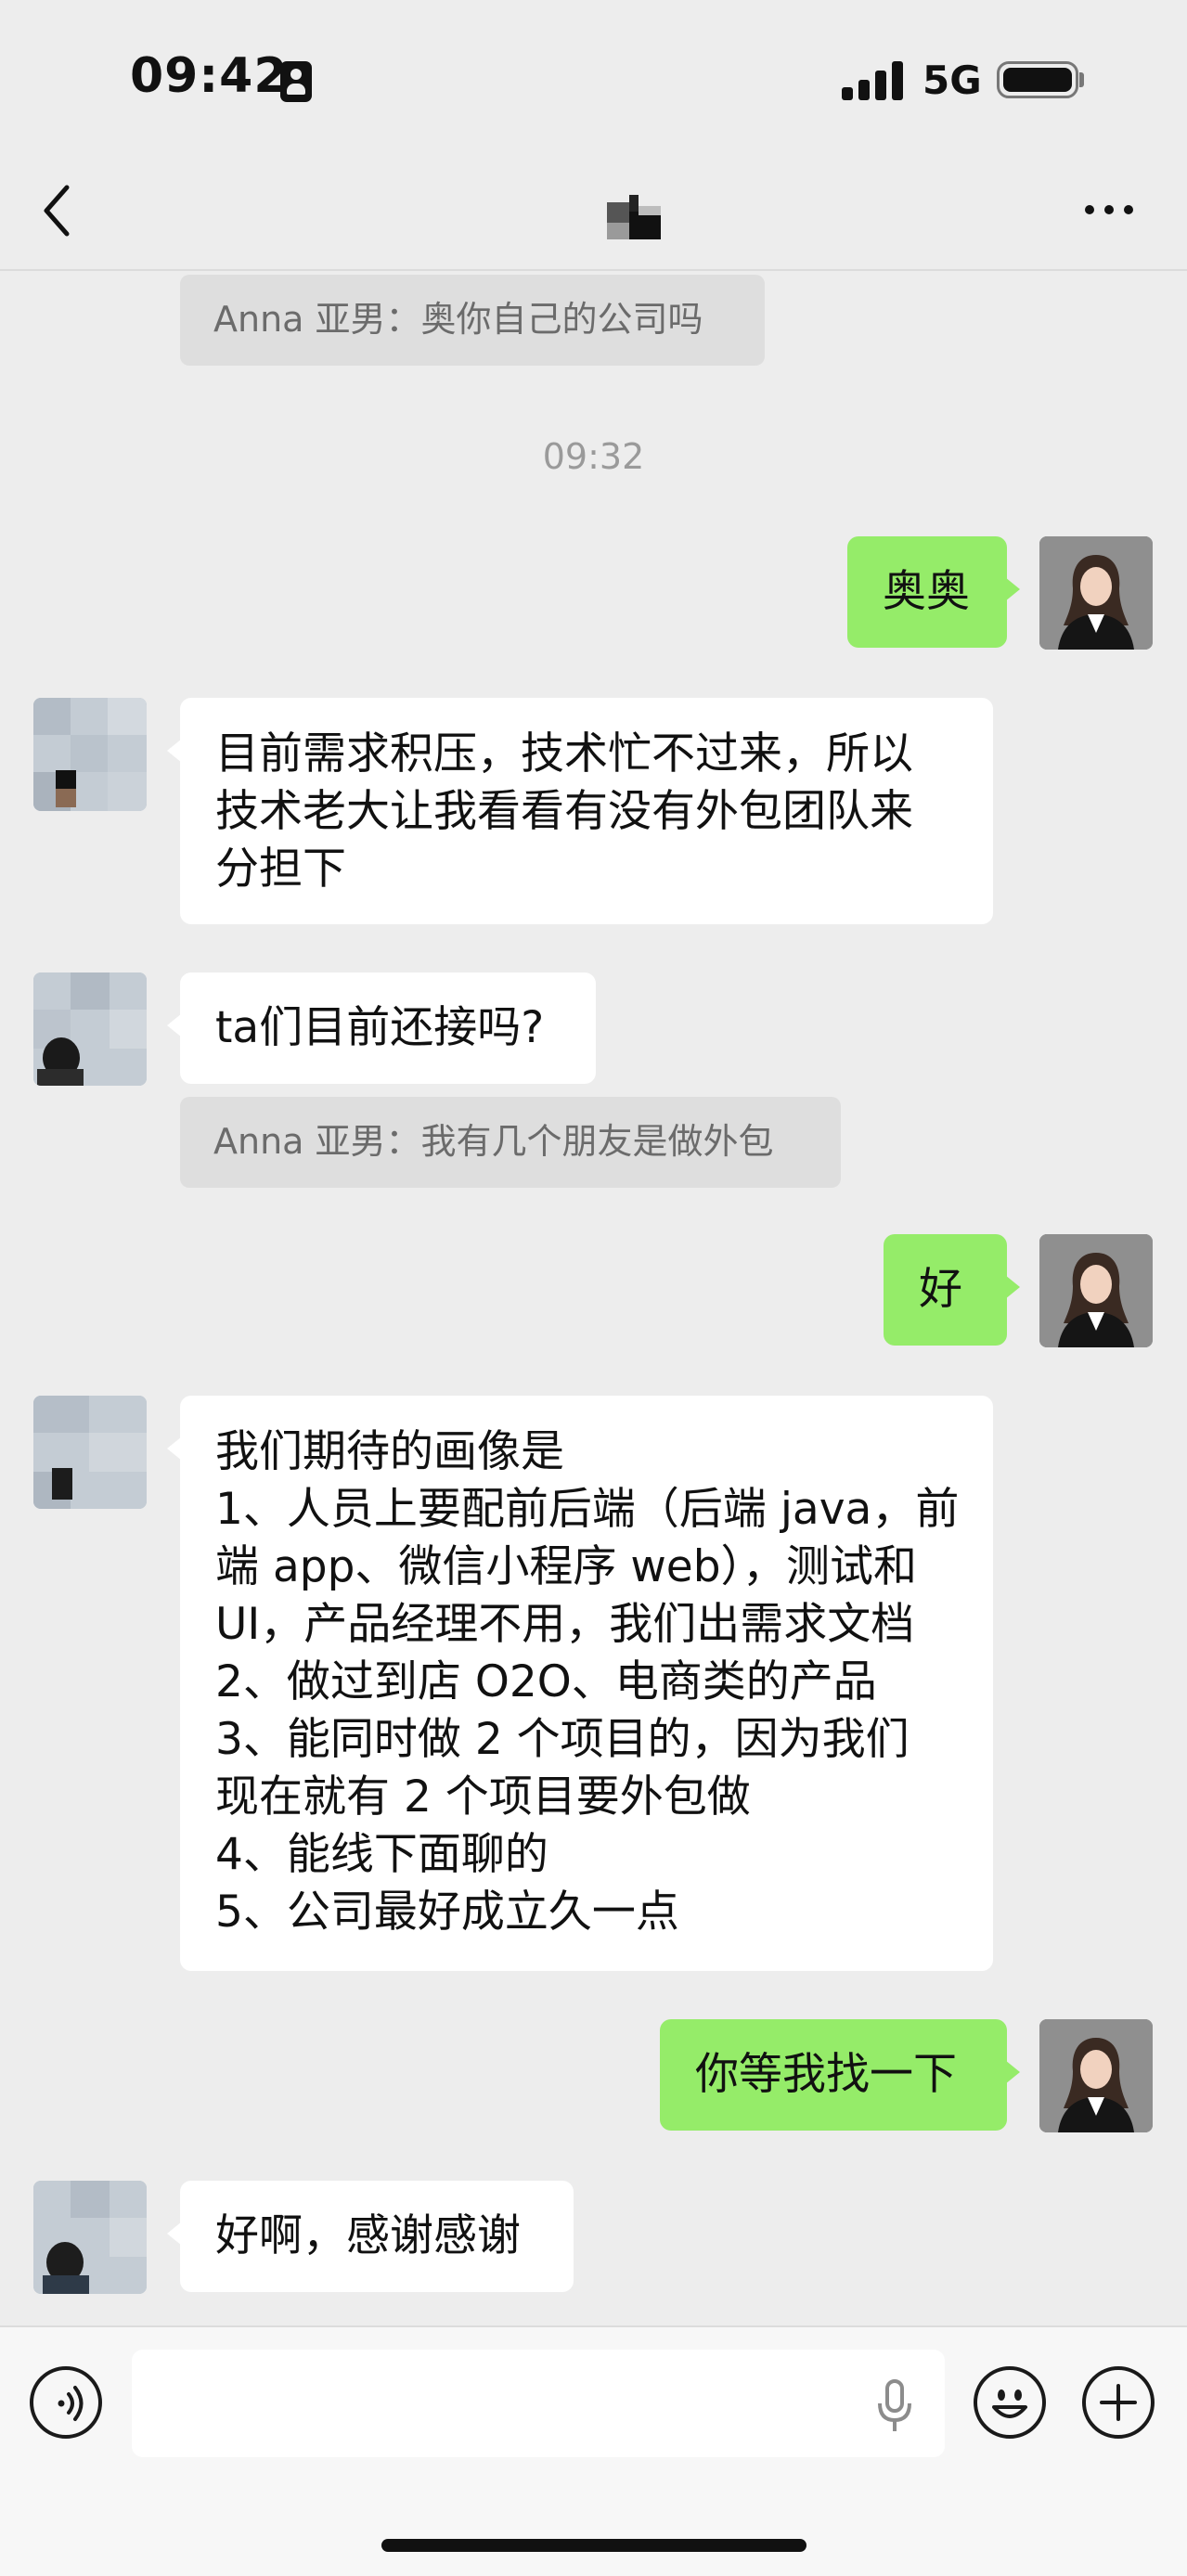 The image size is (1187, 2576). What do you see at coordinates (280, 870) in the screenshot?
I see `message-text: 分担下` at bounding box center [280, 870].